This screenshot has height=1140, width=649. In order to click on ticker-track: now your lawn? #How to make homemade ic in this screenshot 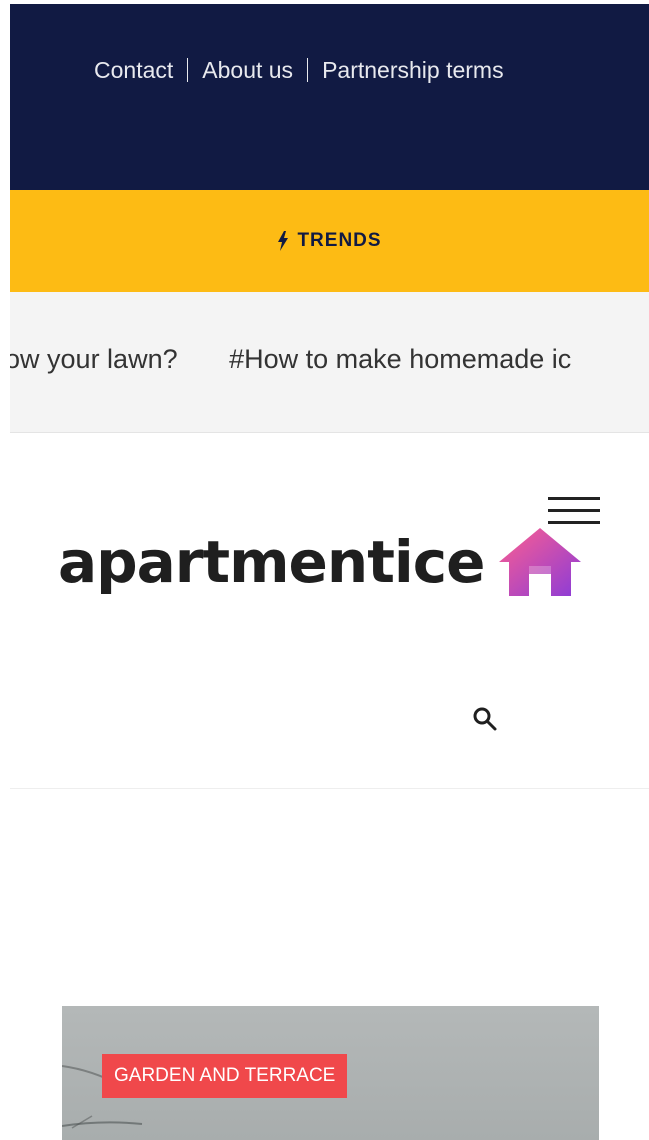, I will do `click(312, 359)`.